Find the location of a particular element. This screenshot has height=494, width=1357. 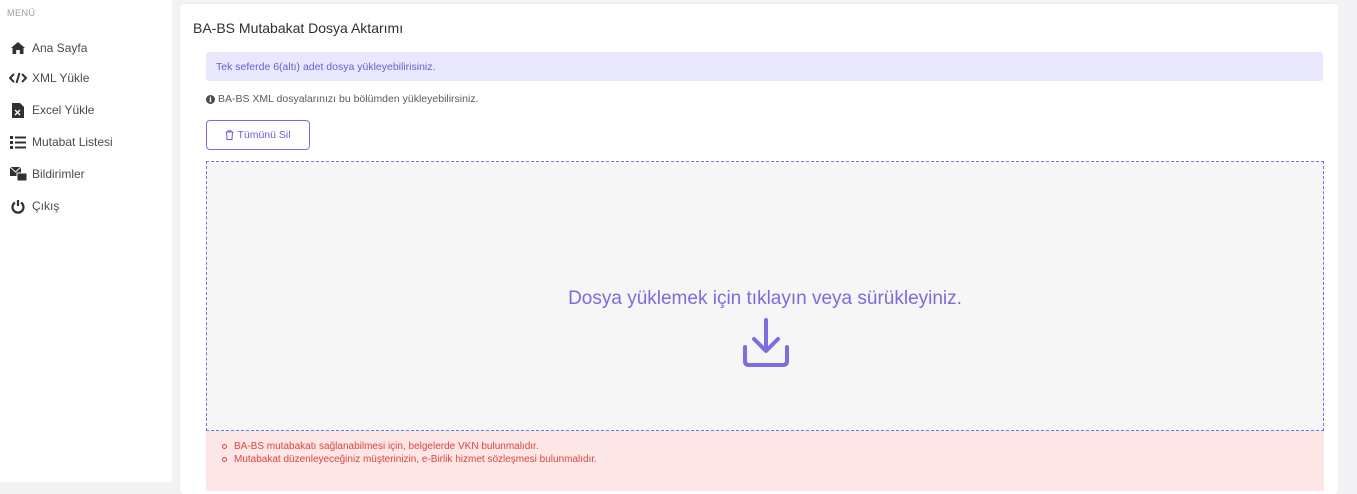

home-icon is located at coordinates (16, 48).